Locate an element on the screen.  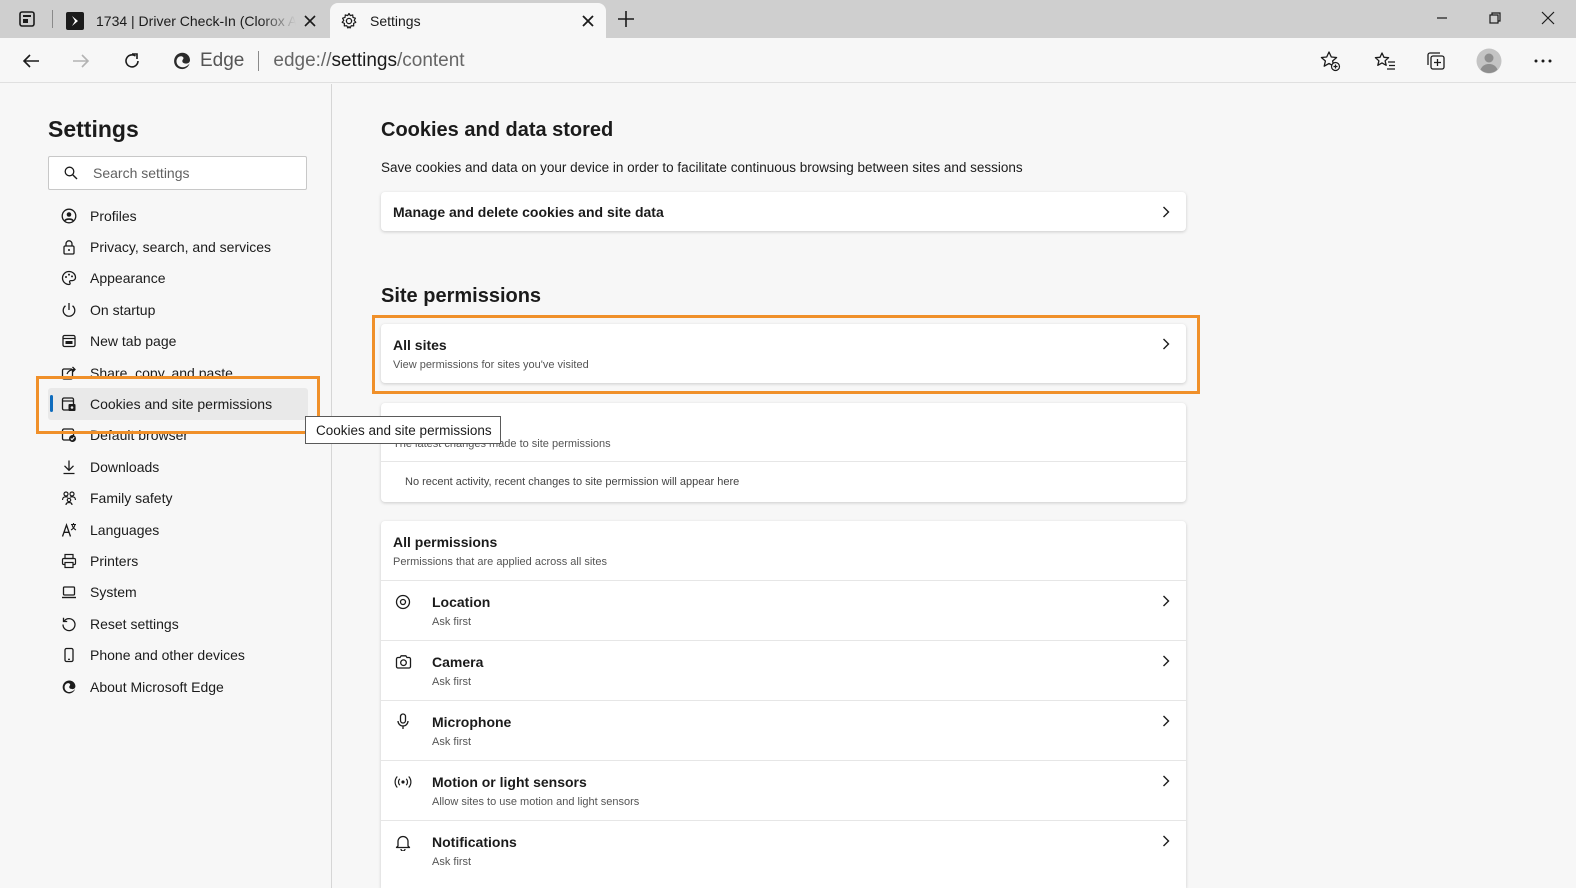
sidebar-item-label: Appearance is located at coordinates (128, 278).